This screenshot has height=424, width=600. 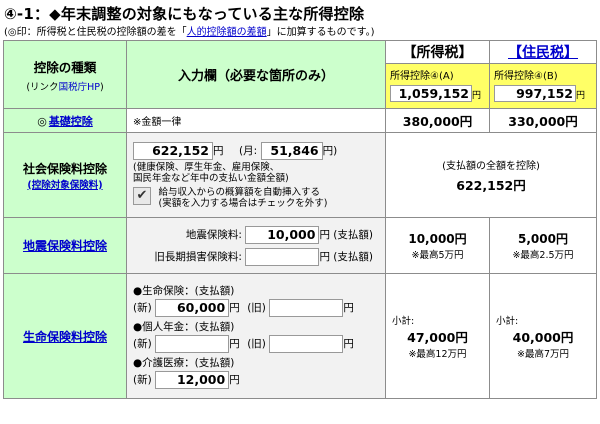 What do you see at coordinates (192, 344) in the screenshot?
I see `pension-new-field` at bounding box center [192, 344].